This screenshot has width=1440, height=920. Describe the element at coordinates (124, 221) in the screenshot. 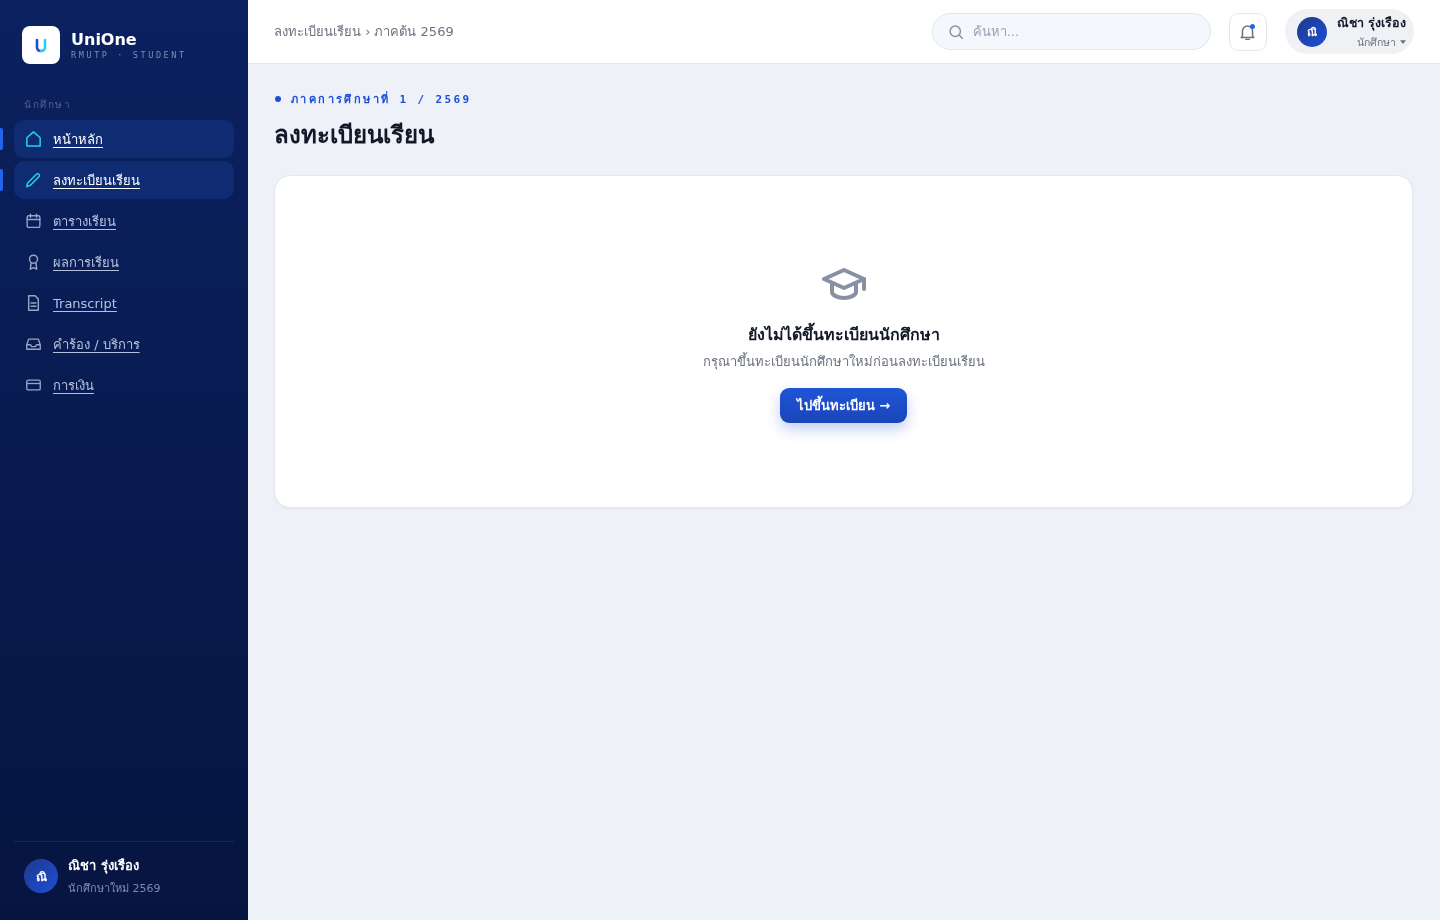

I see `sidebar-item: ตารางเรียน` at that location.